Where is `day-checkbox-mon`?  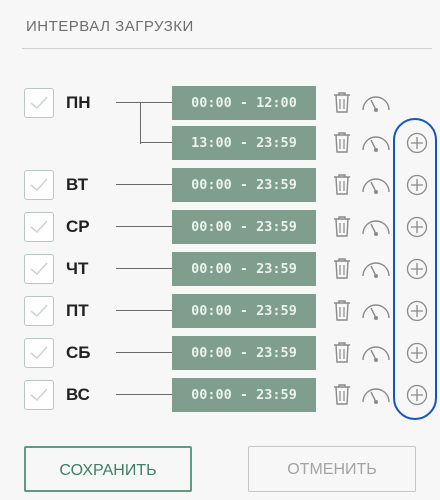
day-checkbox-mon is located at coordinates (39, 103).